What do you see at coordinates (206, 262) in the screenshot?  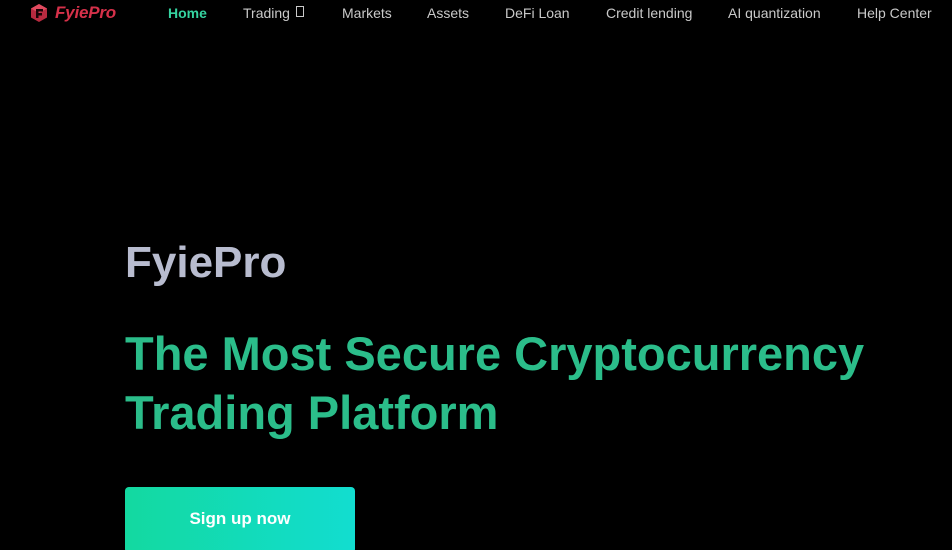 I see `hero-brand-title: FyiePro` at bounding box center [206, 262].